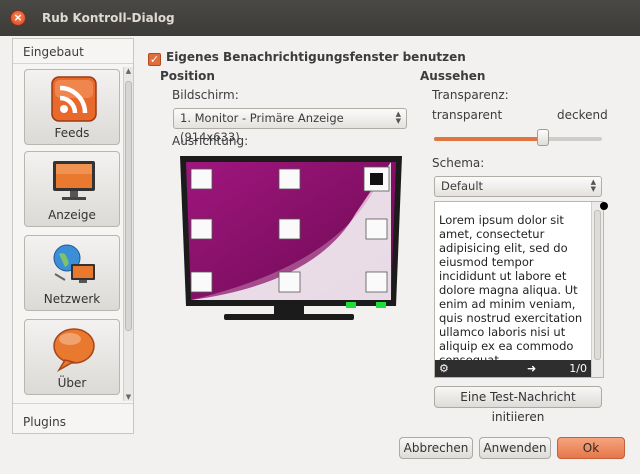  What do you see at coordinates (74, 263) in the screenshot?
I see `network-icon` at bounding box center [74, 263].